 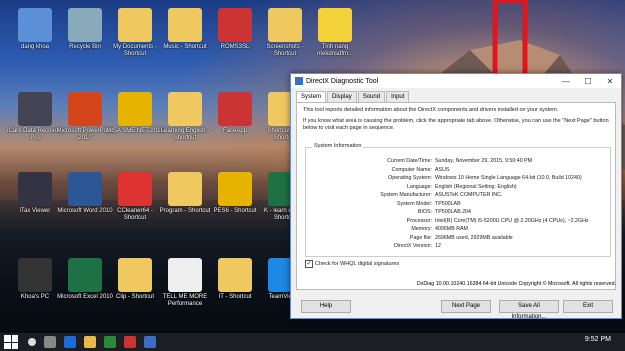 I want to click on checkbox-check-icon: ✓, so click(x=309, y=264).